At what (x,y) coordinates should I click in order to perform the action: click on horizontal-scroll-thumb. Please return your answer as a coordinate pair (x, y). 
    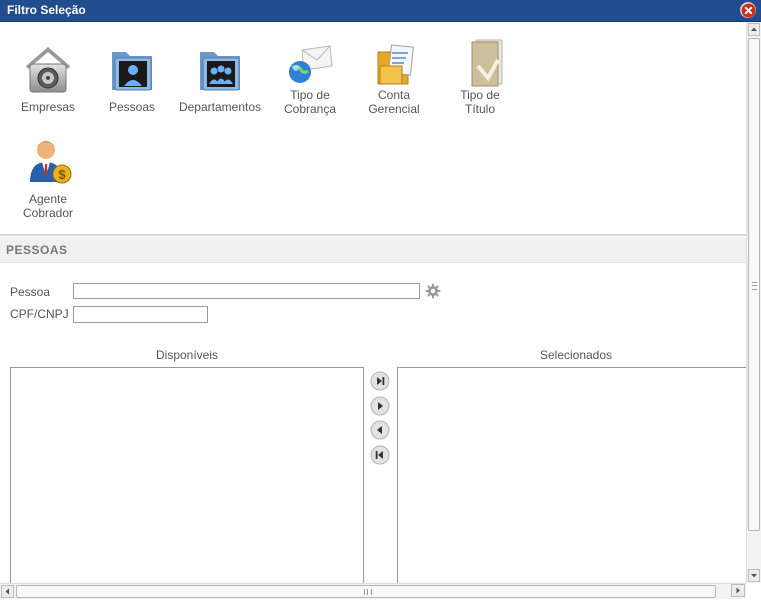
    Looking at the image, I should click on (366, 591).